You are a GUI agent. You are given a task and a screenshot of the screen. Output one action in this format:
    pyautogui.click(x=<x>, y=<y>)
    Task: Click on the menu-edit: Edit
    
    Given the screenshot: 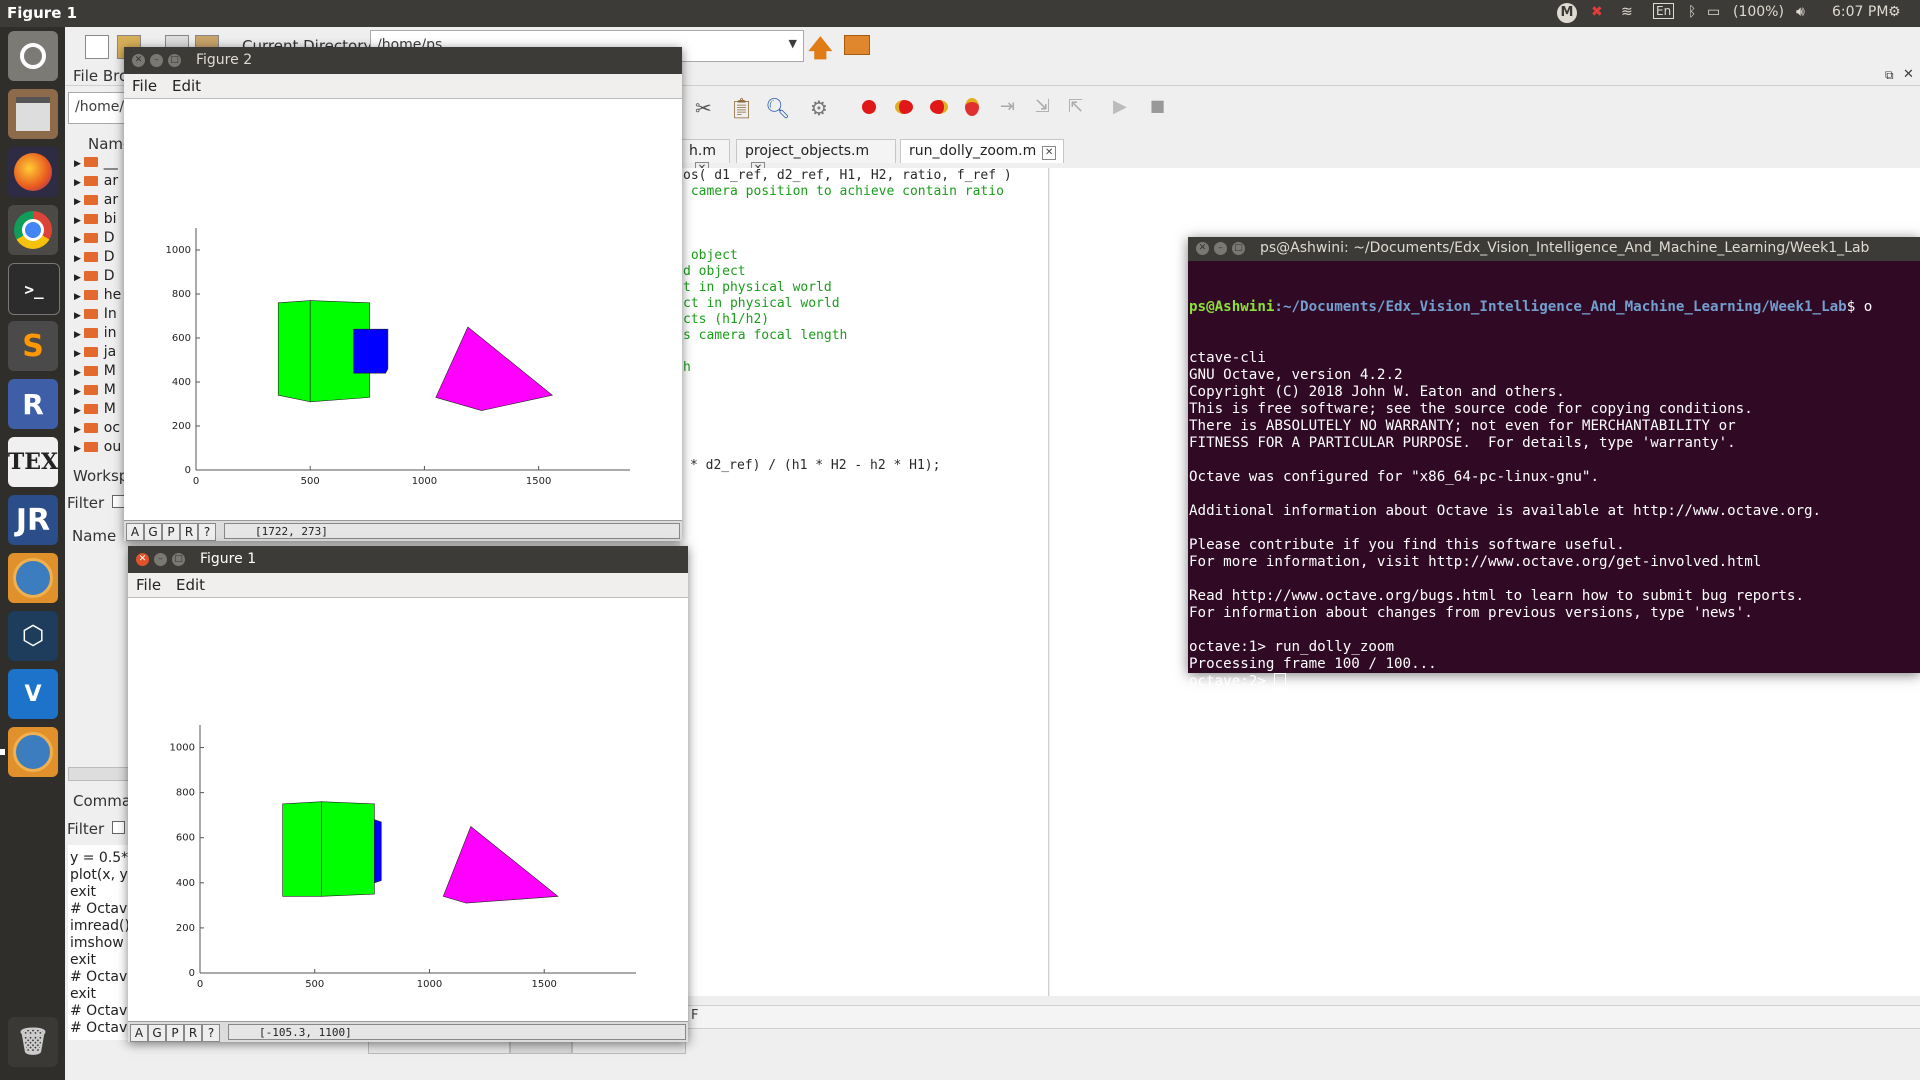 What is the action you would take?
    pyautogui.click(x=186, y=86)
    